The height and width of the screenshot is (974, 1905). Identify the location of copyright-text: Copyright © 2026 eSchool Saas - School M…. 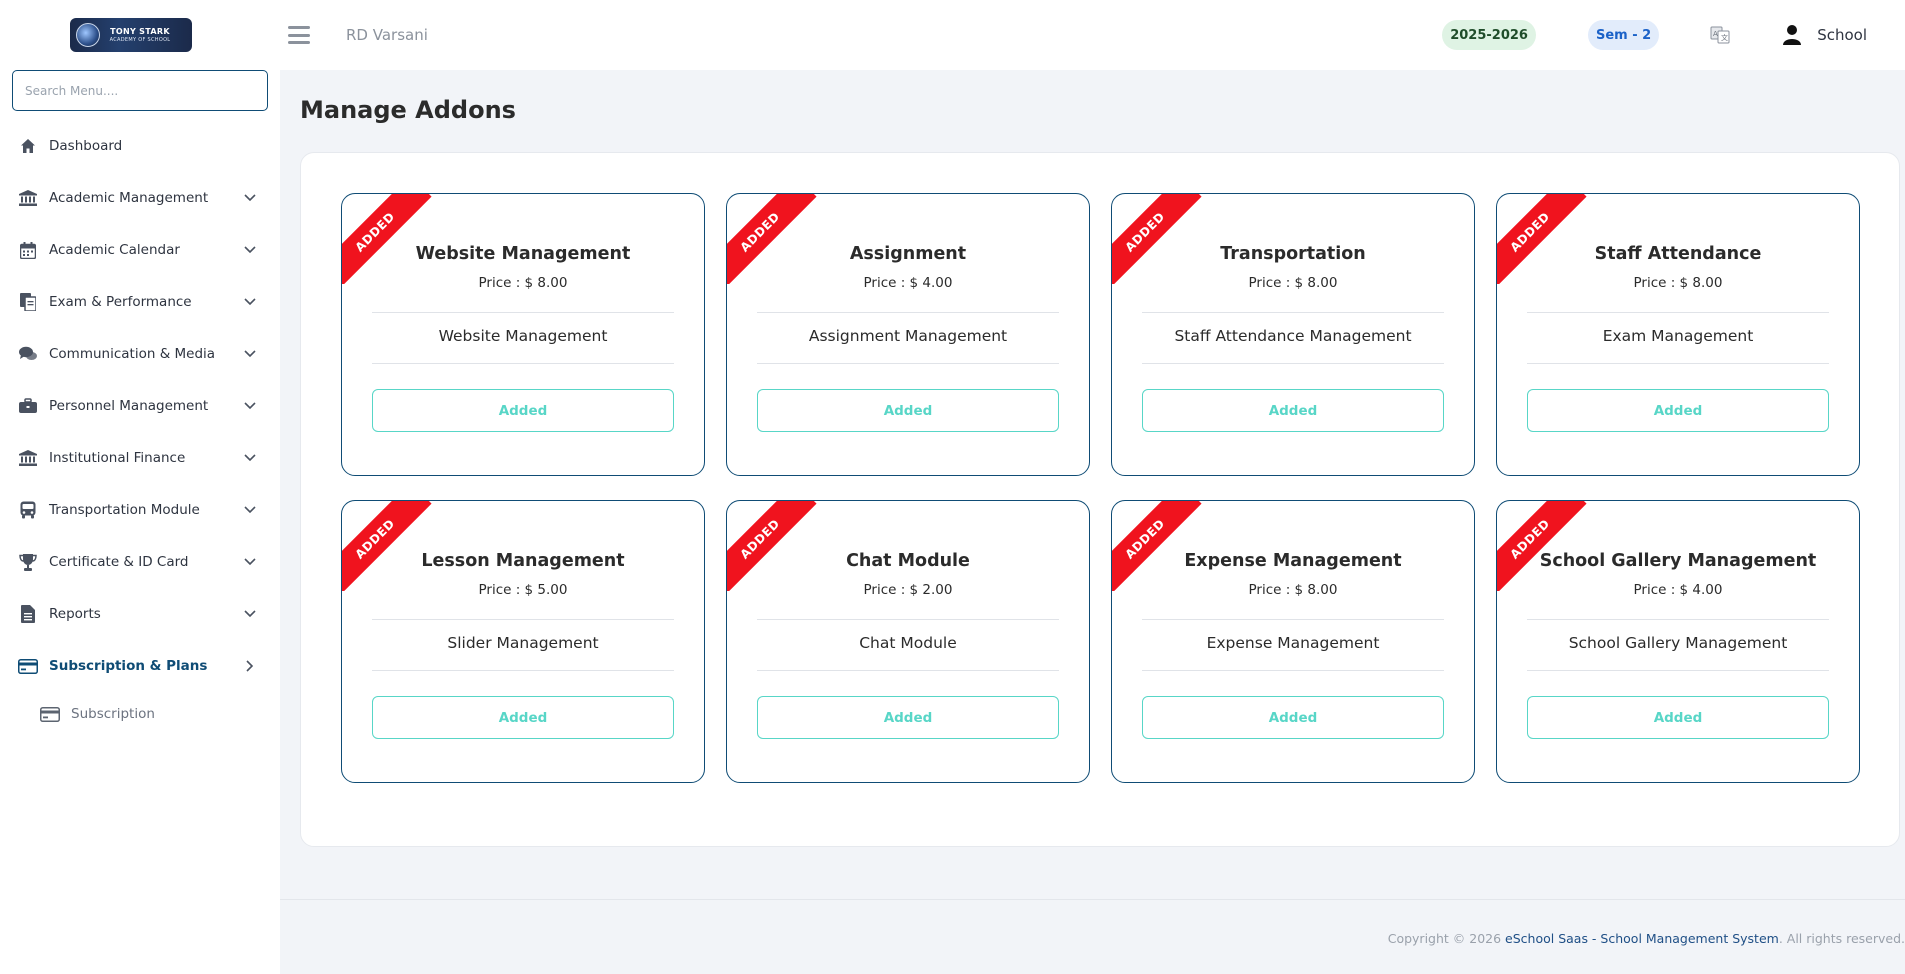
(1646, 938).